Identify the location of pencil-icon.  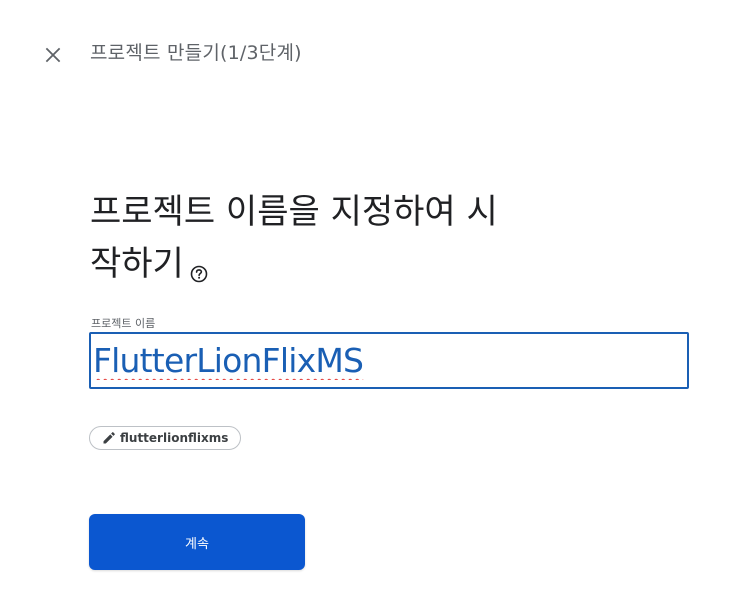
(109, 438).